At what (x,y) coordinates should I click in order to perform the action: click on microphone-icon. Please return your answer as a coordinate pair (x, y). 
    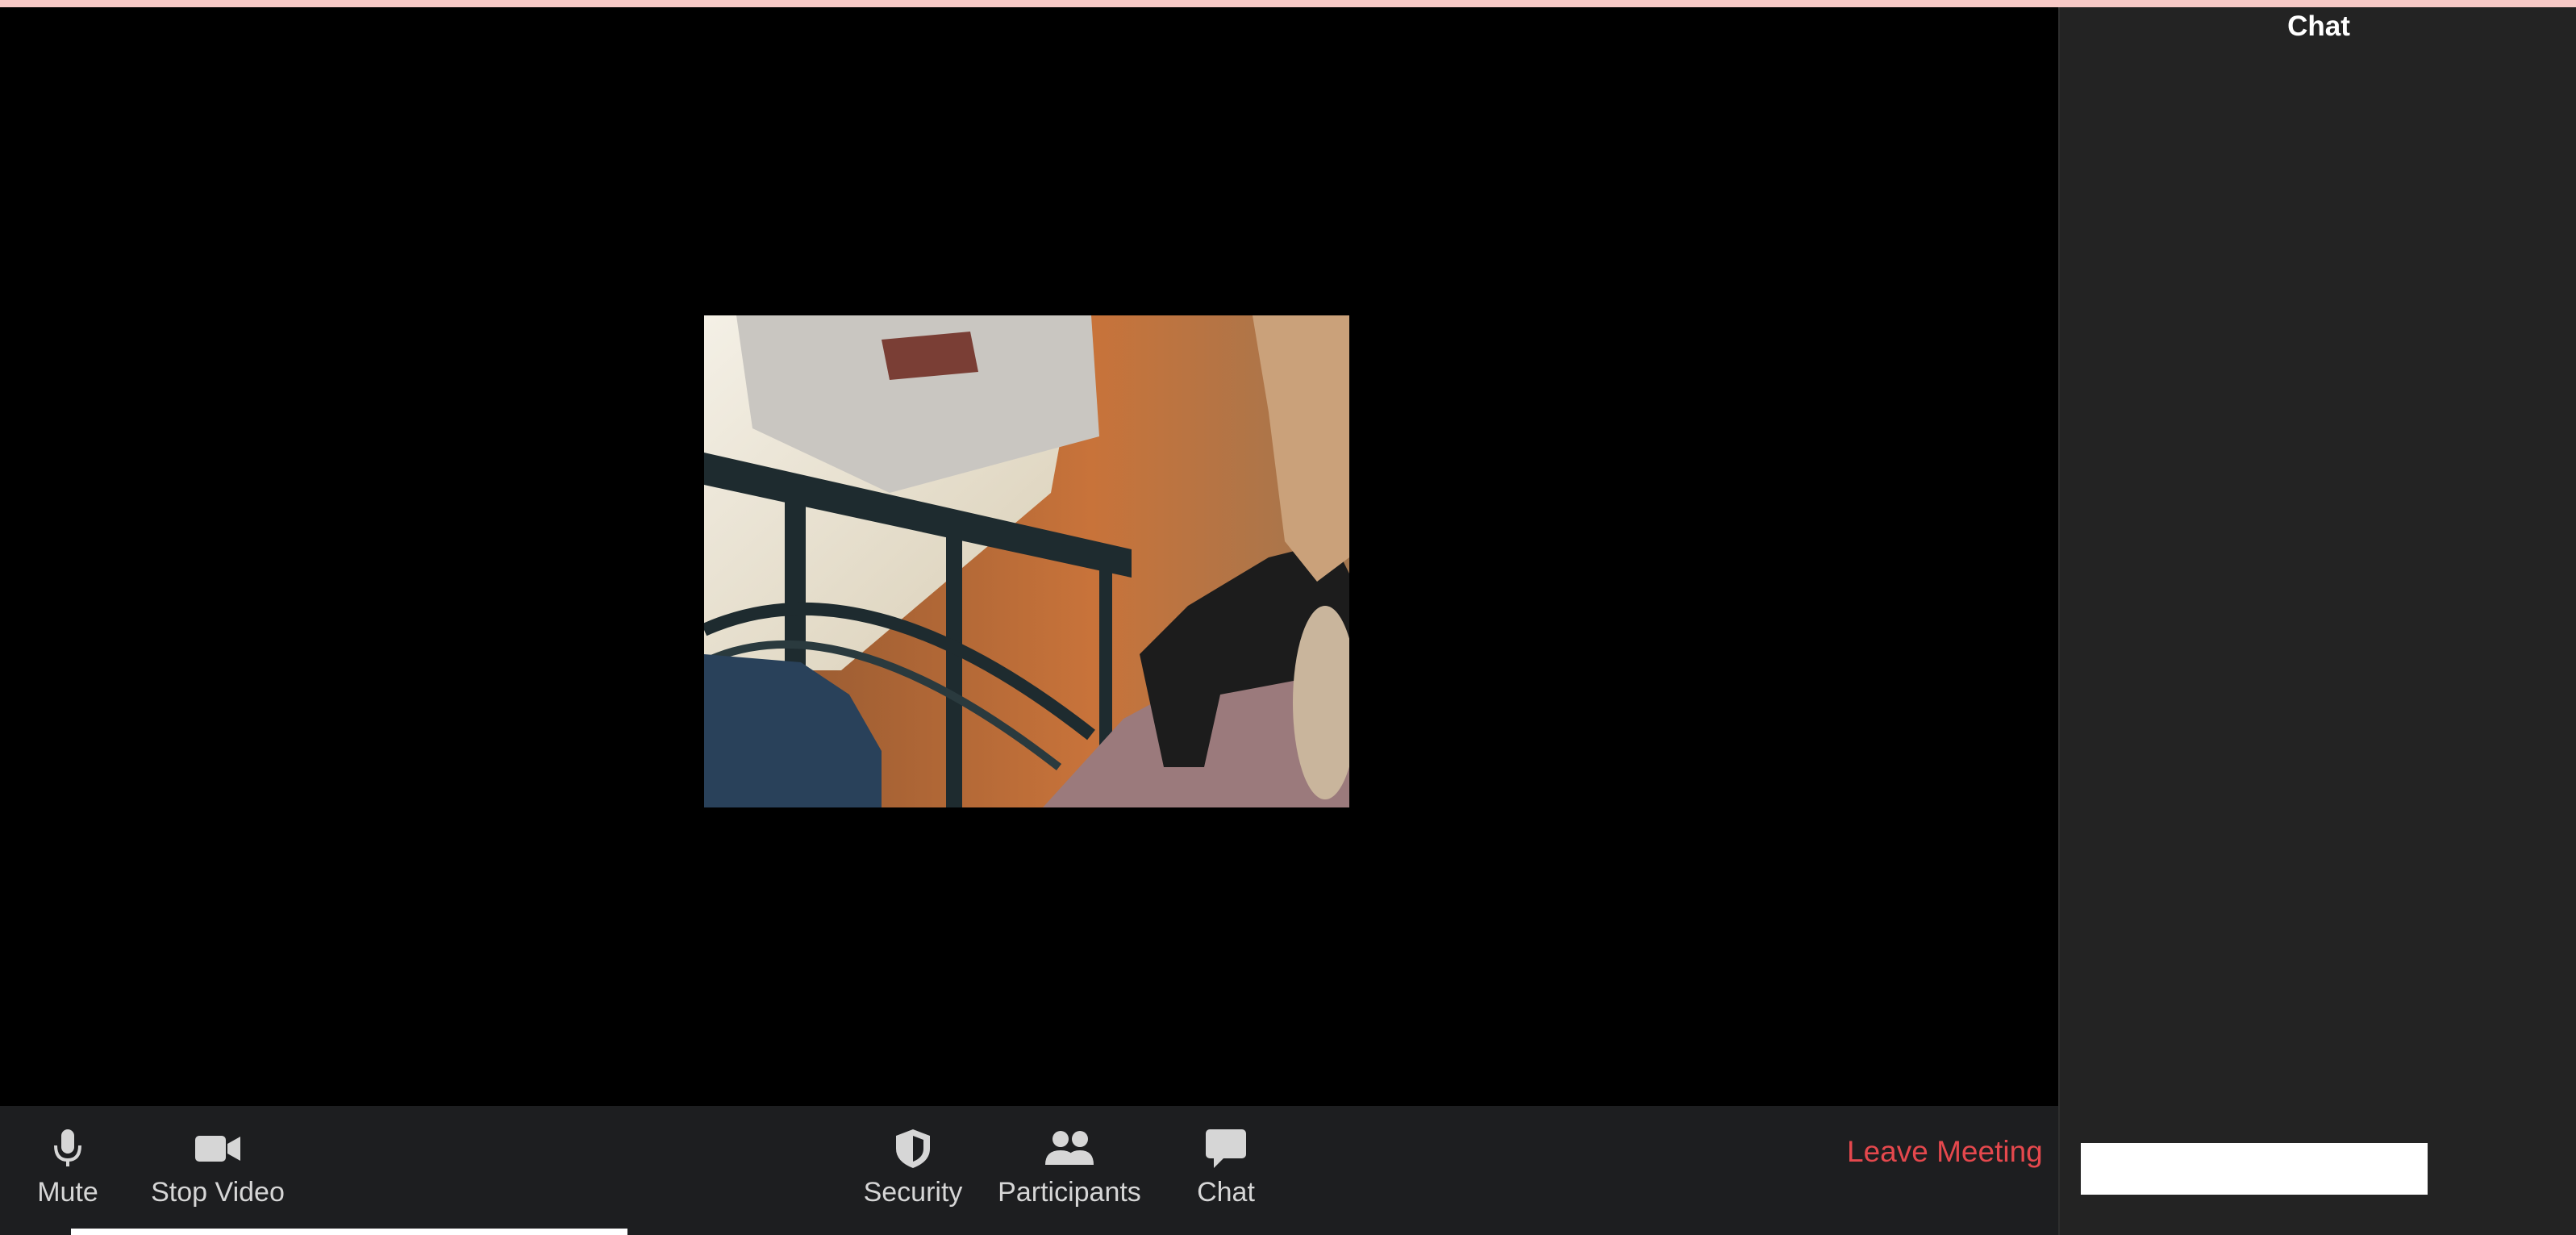
    Looking at the image, I should click on (68, 1148).